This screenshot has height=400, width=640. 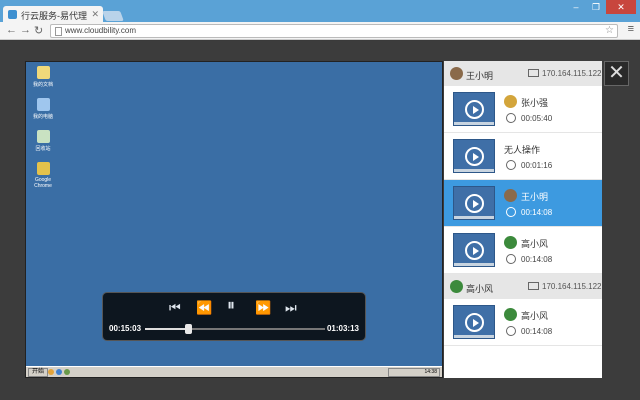 I want to click on progress-fill, so click(x=167, y=329).